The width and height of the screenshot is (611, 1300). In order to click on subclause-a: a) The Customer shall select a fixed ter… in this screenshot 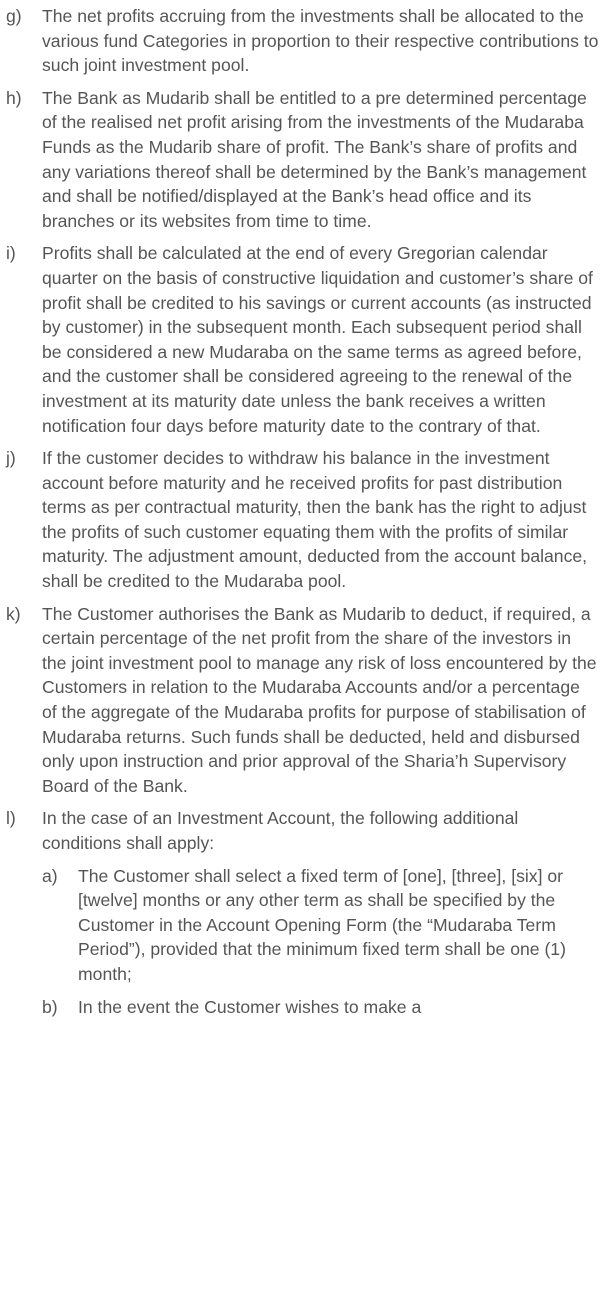, I will do `click(320, 925)`.